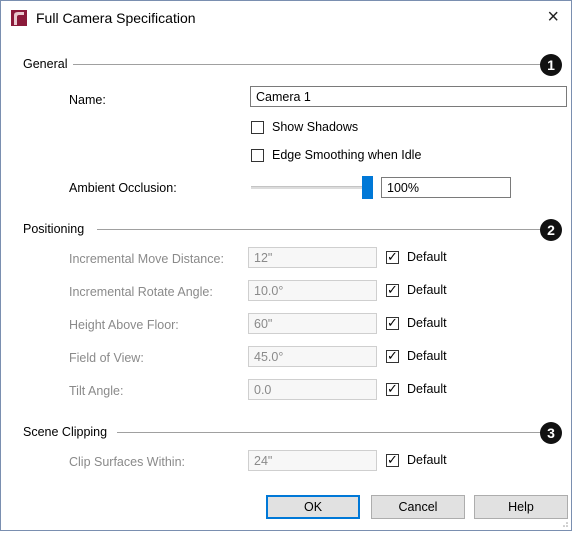  Describe the element at coordinates (551, 65) in the screenshot. I see `callout-badge-1: 1` at that location.